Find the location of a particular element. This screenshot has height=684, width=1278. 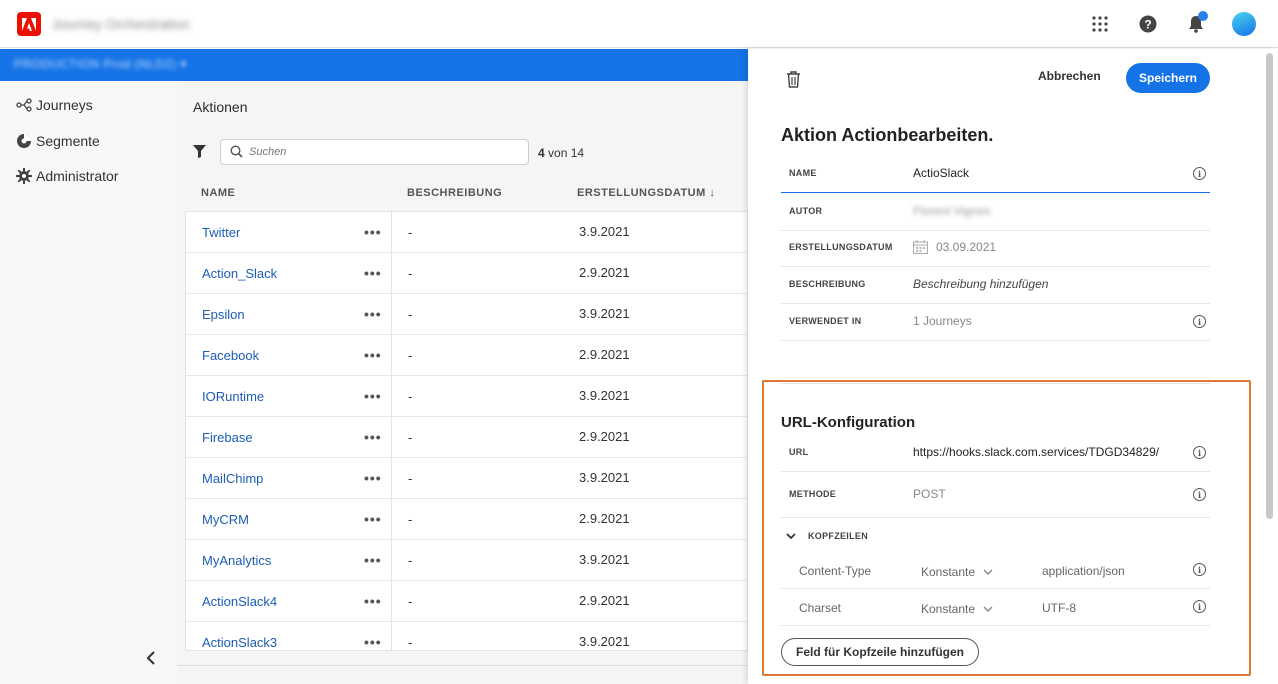

table-row: Action_Slack ••• - 2.9.2021 is located at coordinates (466, 273).